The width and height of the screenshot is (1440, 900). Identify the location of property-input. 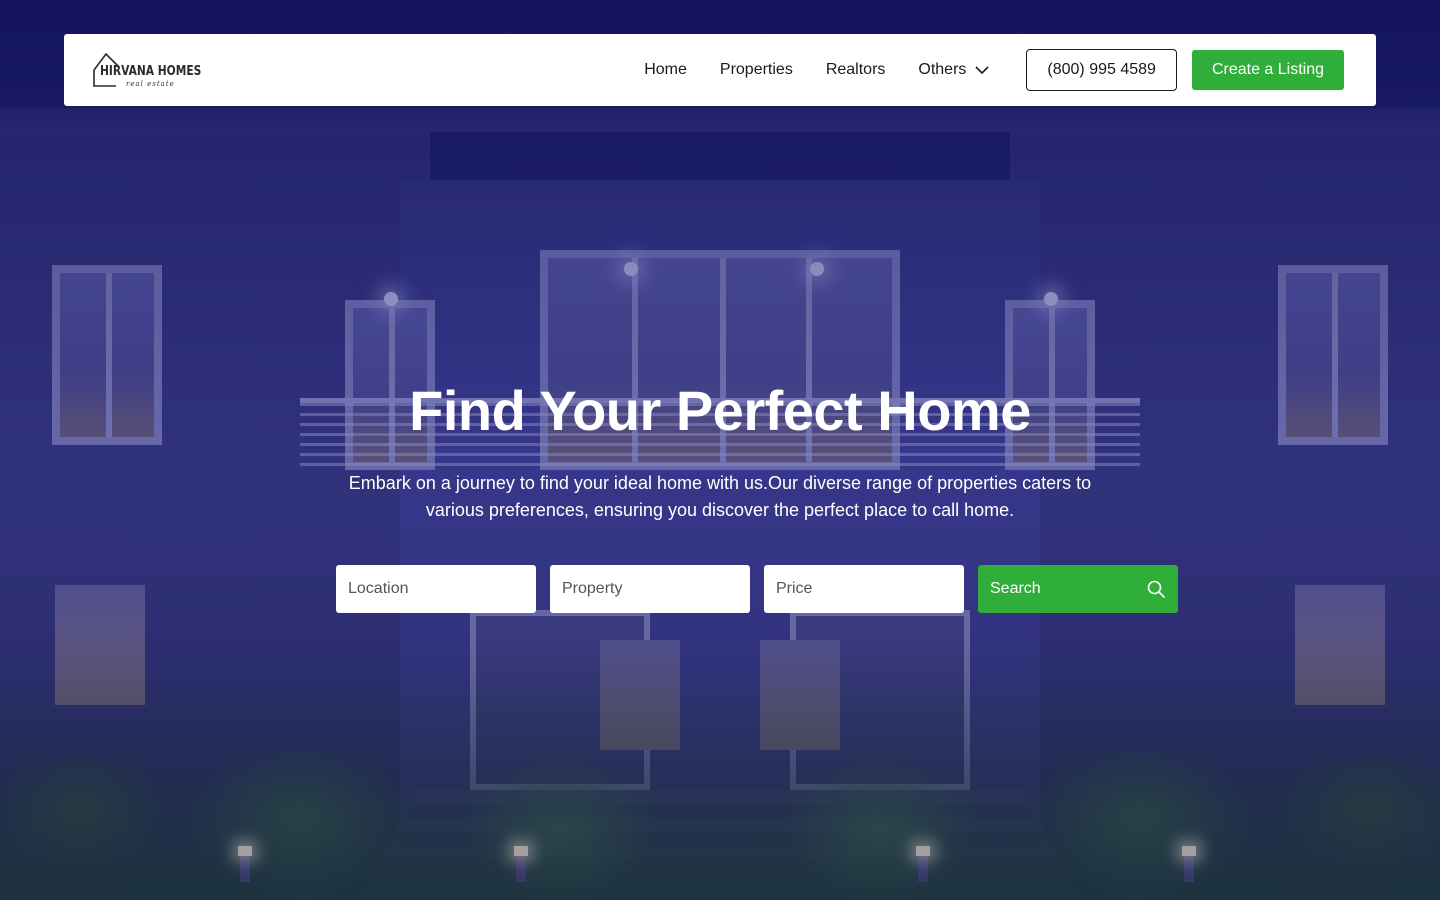
(650, 589).